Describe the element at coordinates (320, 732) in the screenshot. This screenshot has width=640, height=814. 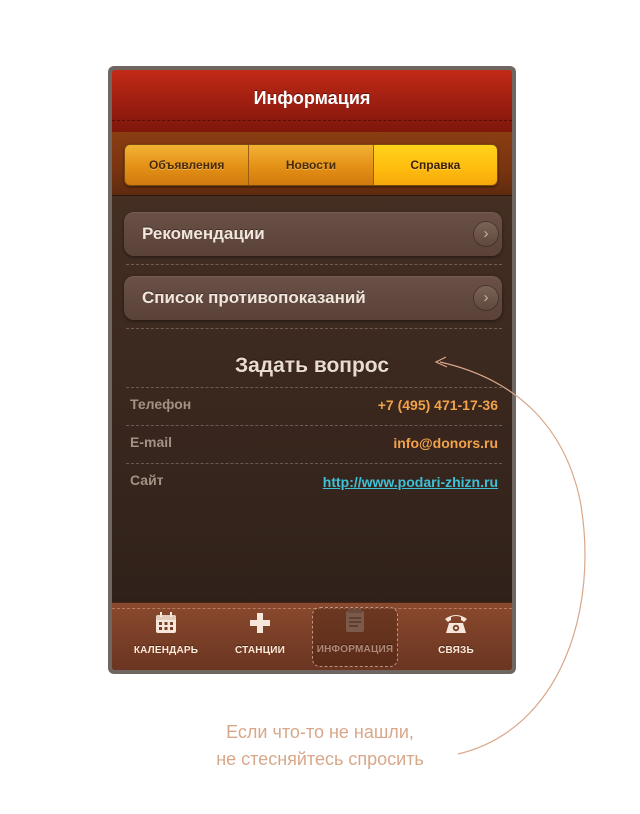
I see `caption-line-1: Если что-то не нашли,` at that location.